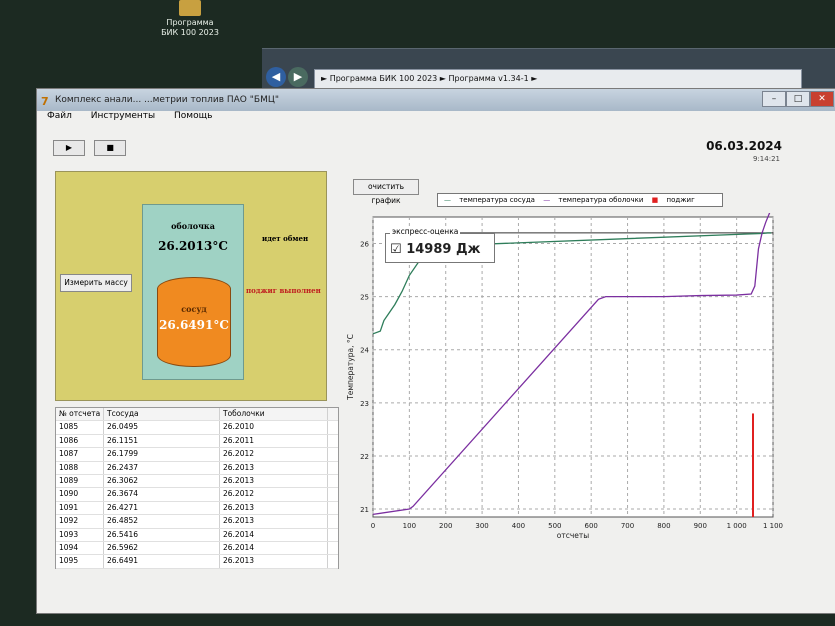 The image size is (835, 626). Describe the element at coordinates (193, 246) in the screenshot. I see `shell-temp: 26.2013°C` at that location.